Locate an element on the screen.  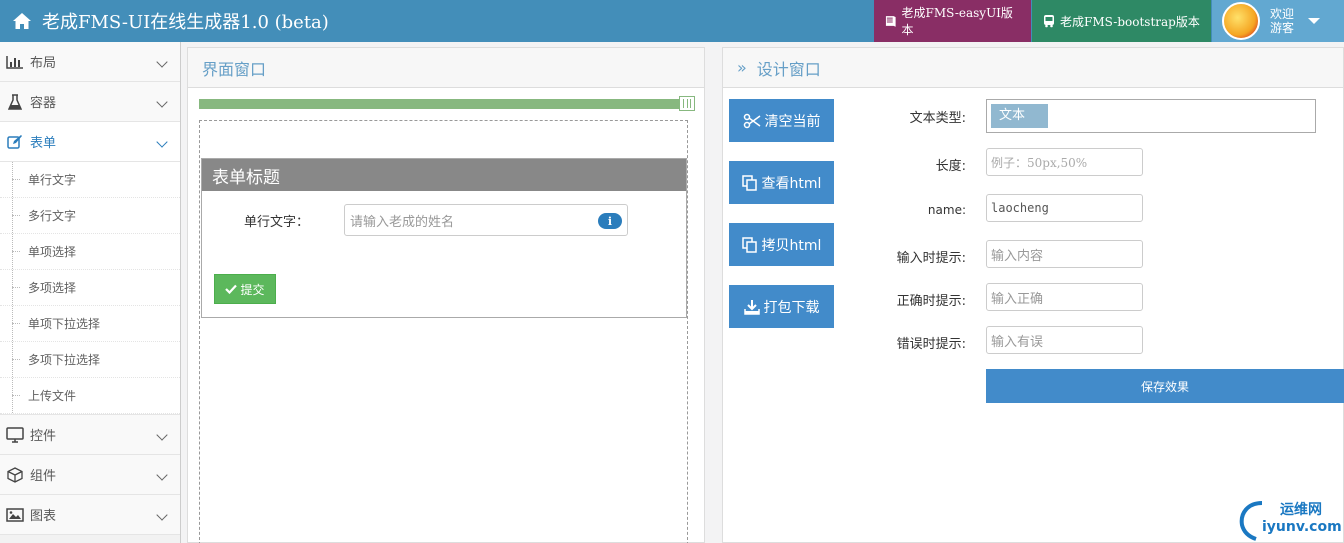
submenu-item-multi-dropdown: 多项下拉选择 is located at coordinates (90, 360).